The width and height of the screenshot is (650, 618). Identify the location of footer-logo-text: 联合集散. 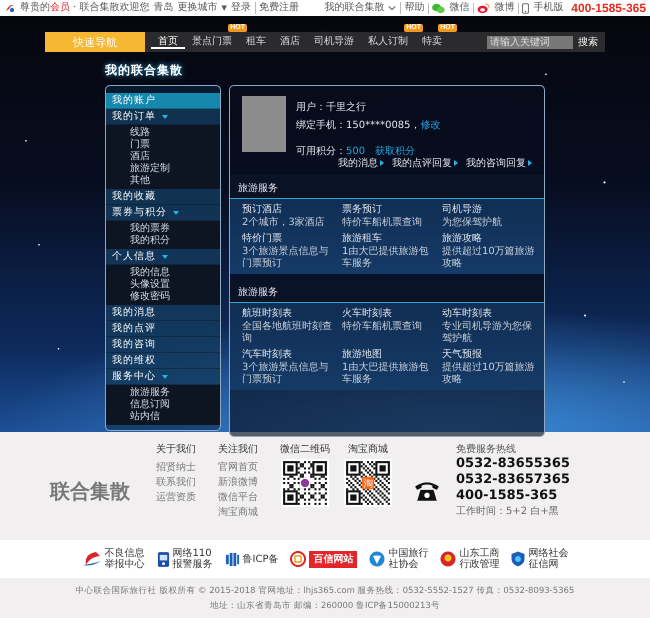
(90, 491).